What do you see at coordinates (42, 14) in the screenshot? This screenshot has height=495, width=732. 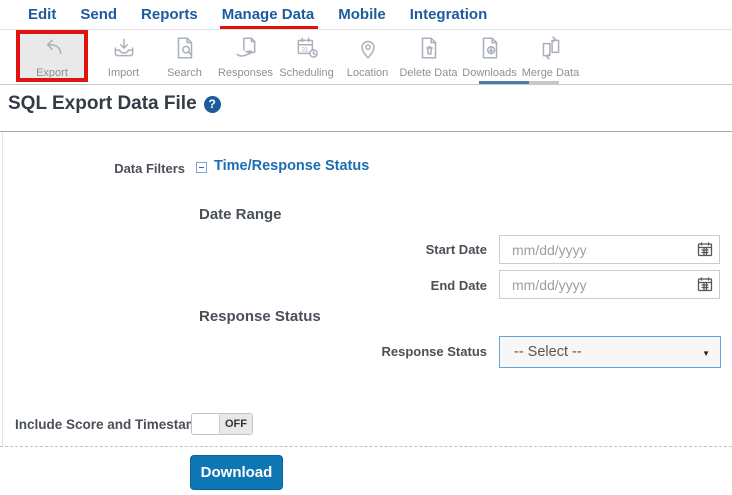 I see `menu-item-edit: Edit` at bounding box center [42, 14].